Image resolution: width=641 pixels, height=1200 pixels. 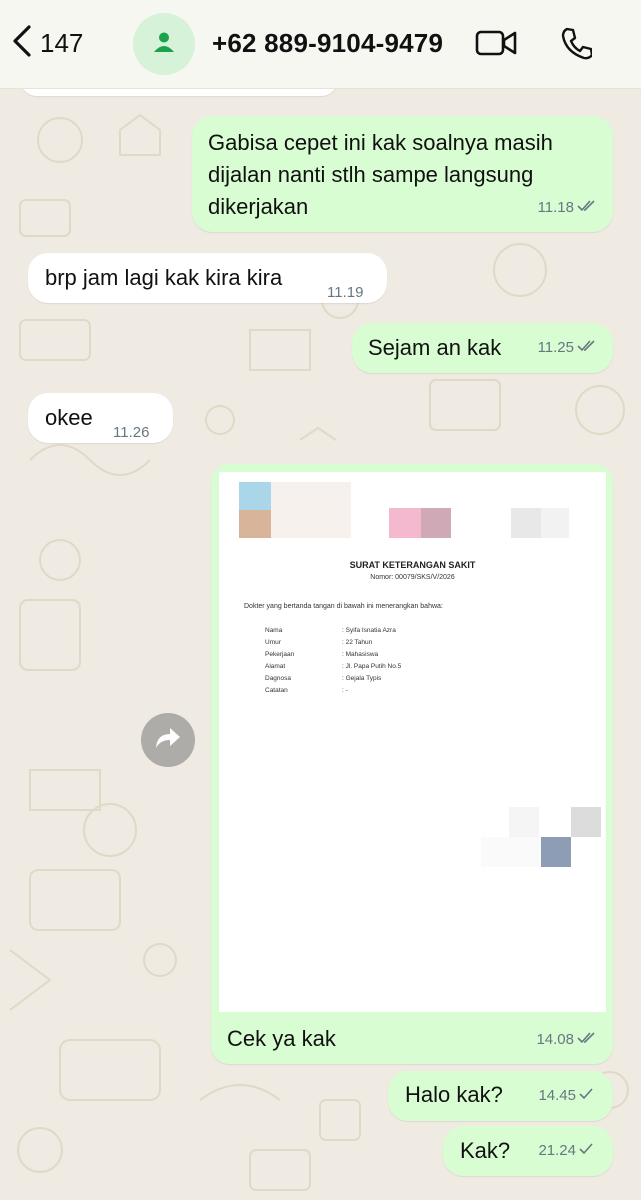 What do you see at coordinates (369, 630) in the screenshot?
I see `field-value: : Syifa Isnatia Azra` at bounding box center [369, 630].